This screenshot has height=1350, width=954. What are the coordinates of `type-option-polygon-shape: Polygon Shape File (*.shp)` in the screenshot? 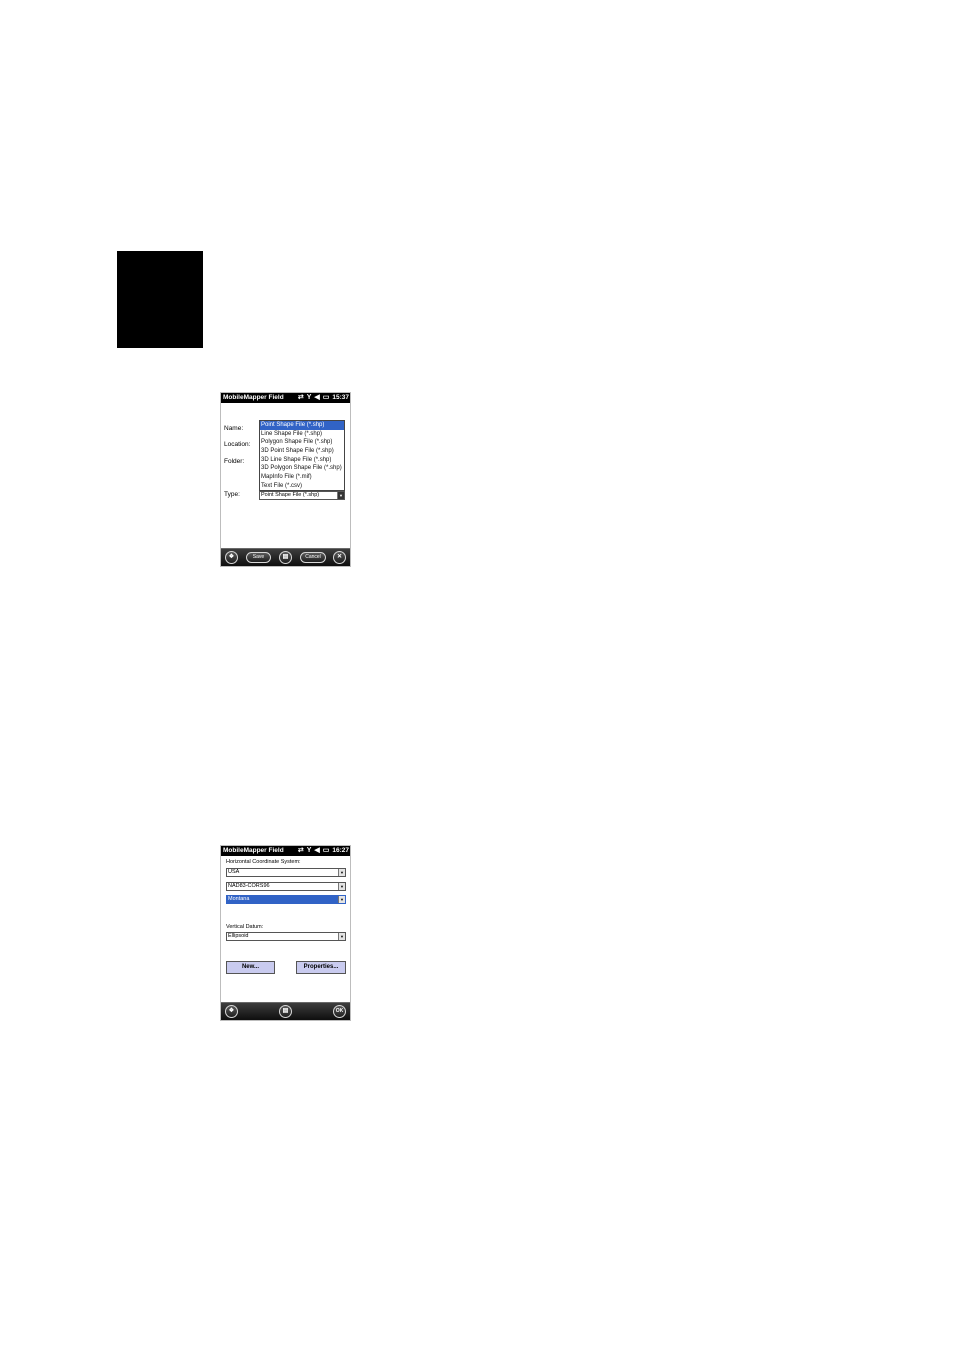 It's located at (302, 442).